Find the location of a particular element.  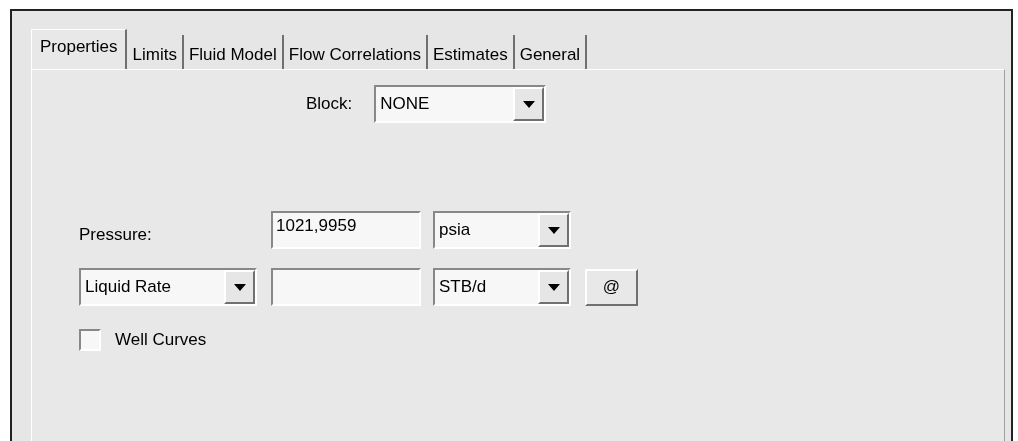

rate-type-dropdown: Liquid Rate is located at coordinates (168, 287).